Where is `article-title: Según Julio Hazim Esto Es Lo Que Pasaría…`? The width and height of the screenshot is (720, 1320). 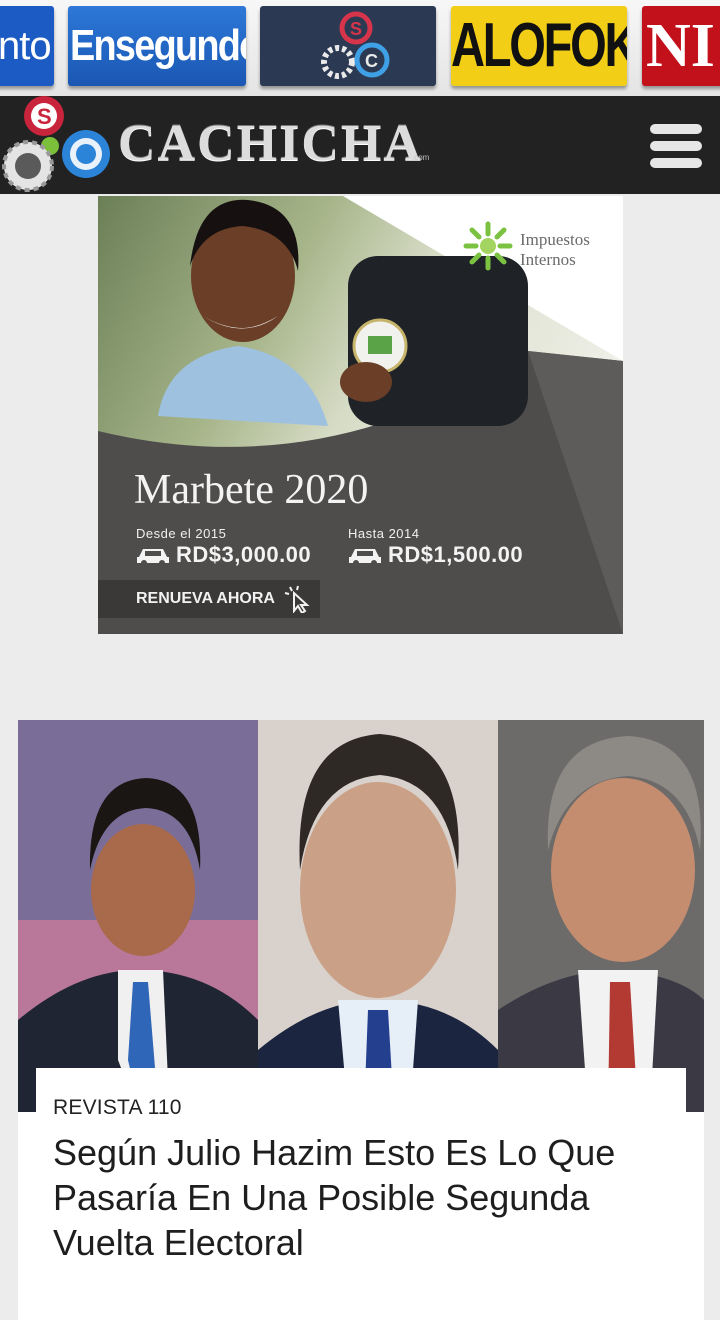 article-title: Según Julio Hazim Esto Es Lo Que Pasaría… is located at coordinates (363, 1197).